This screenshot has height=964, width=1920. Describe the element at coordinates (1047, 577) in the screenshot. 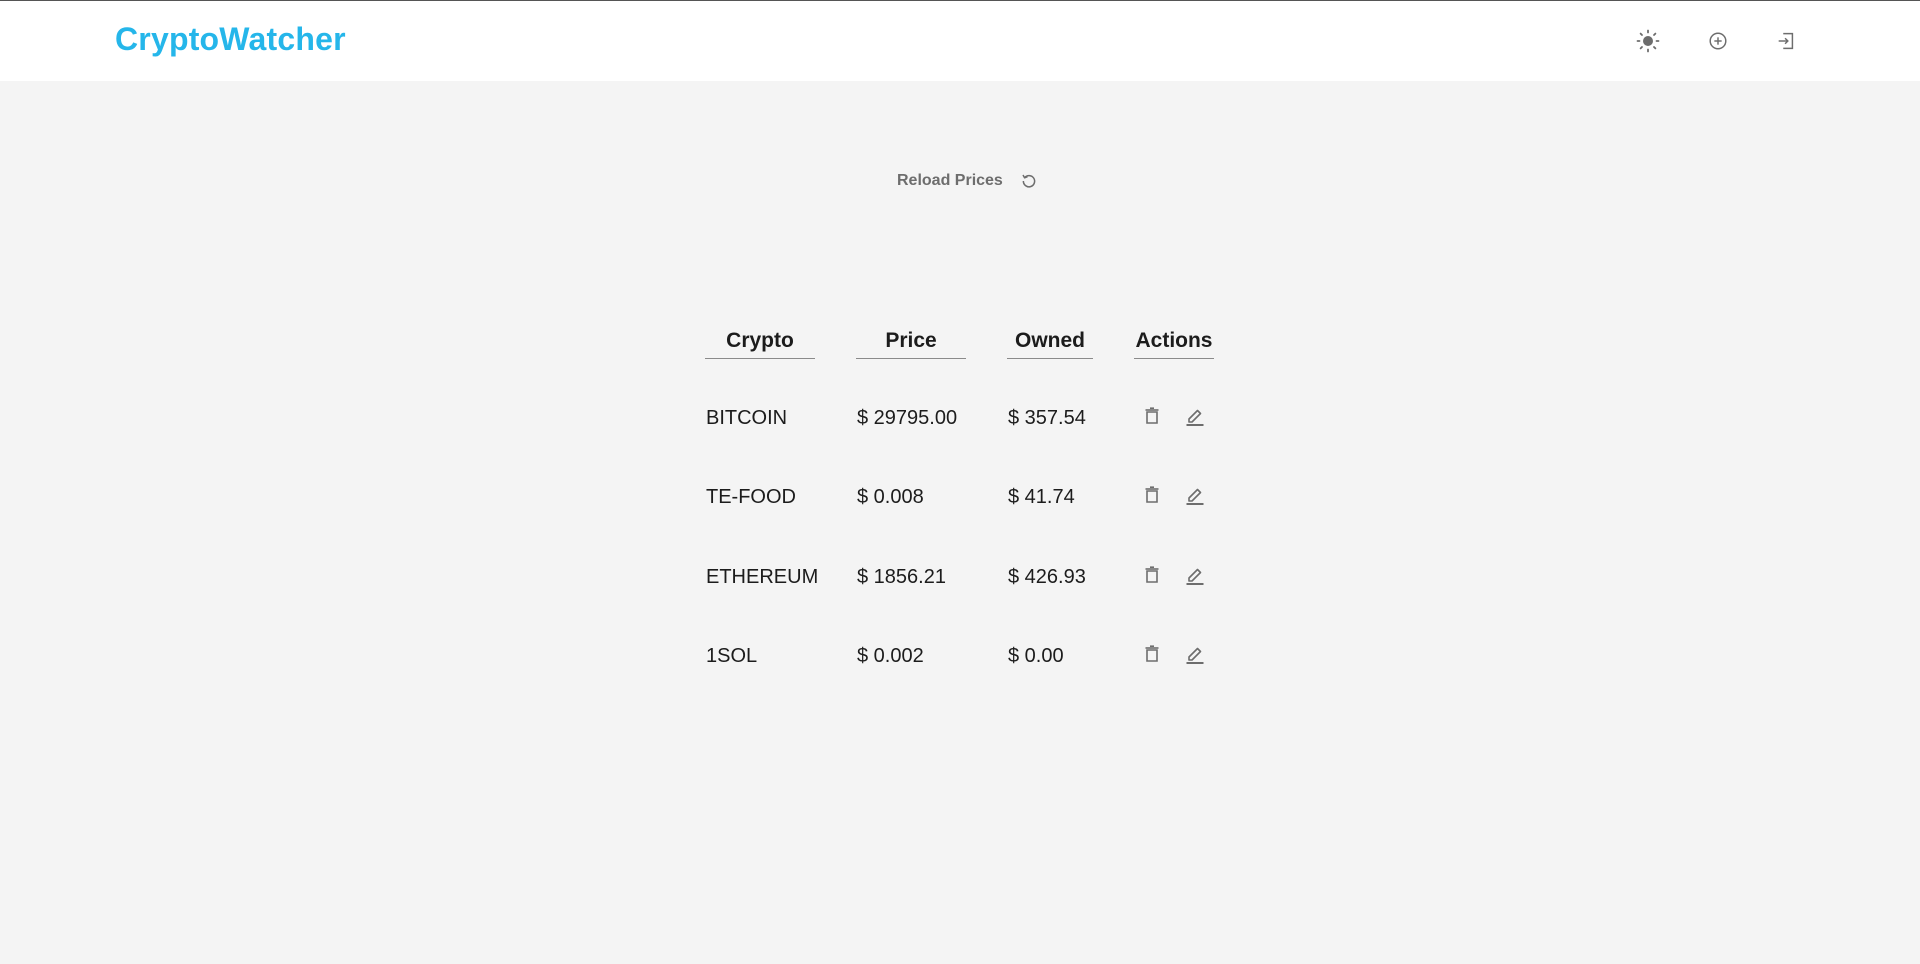

I see `crypto-owned: $ 426.93` at that location.